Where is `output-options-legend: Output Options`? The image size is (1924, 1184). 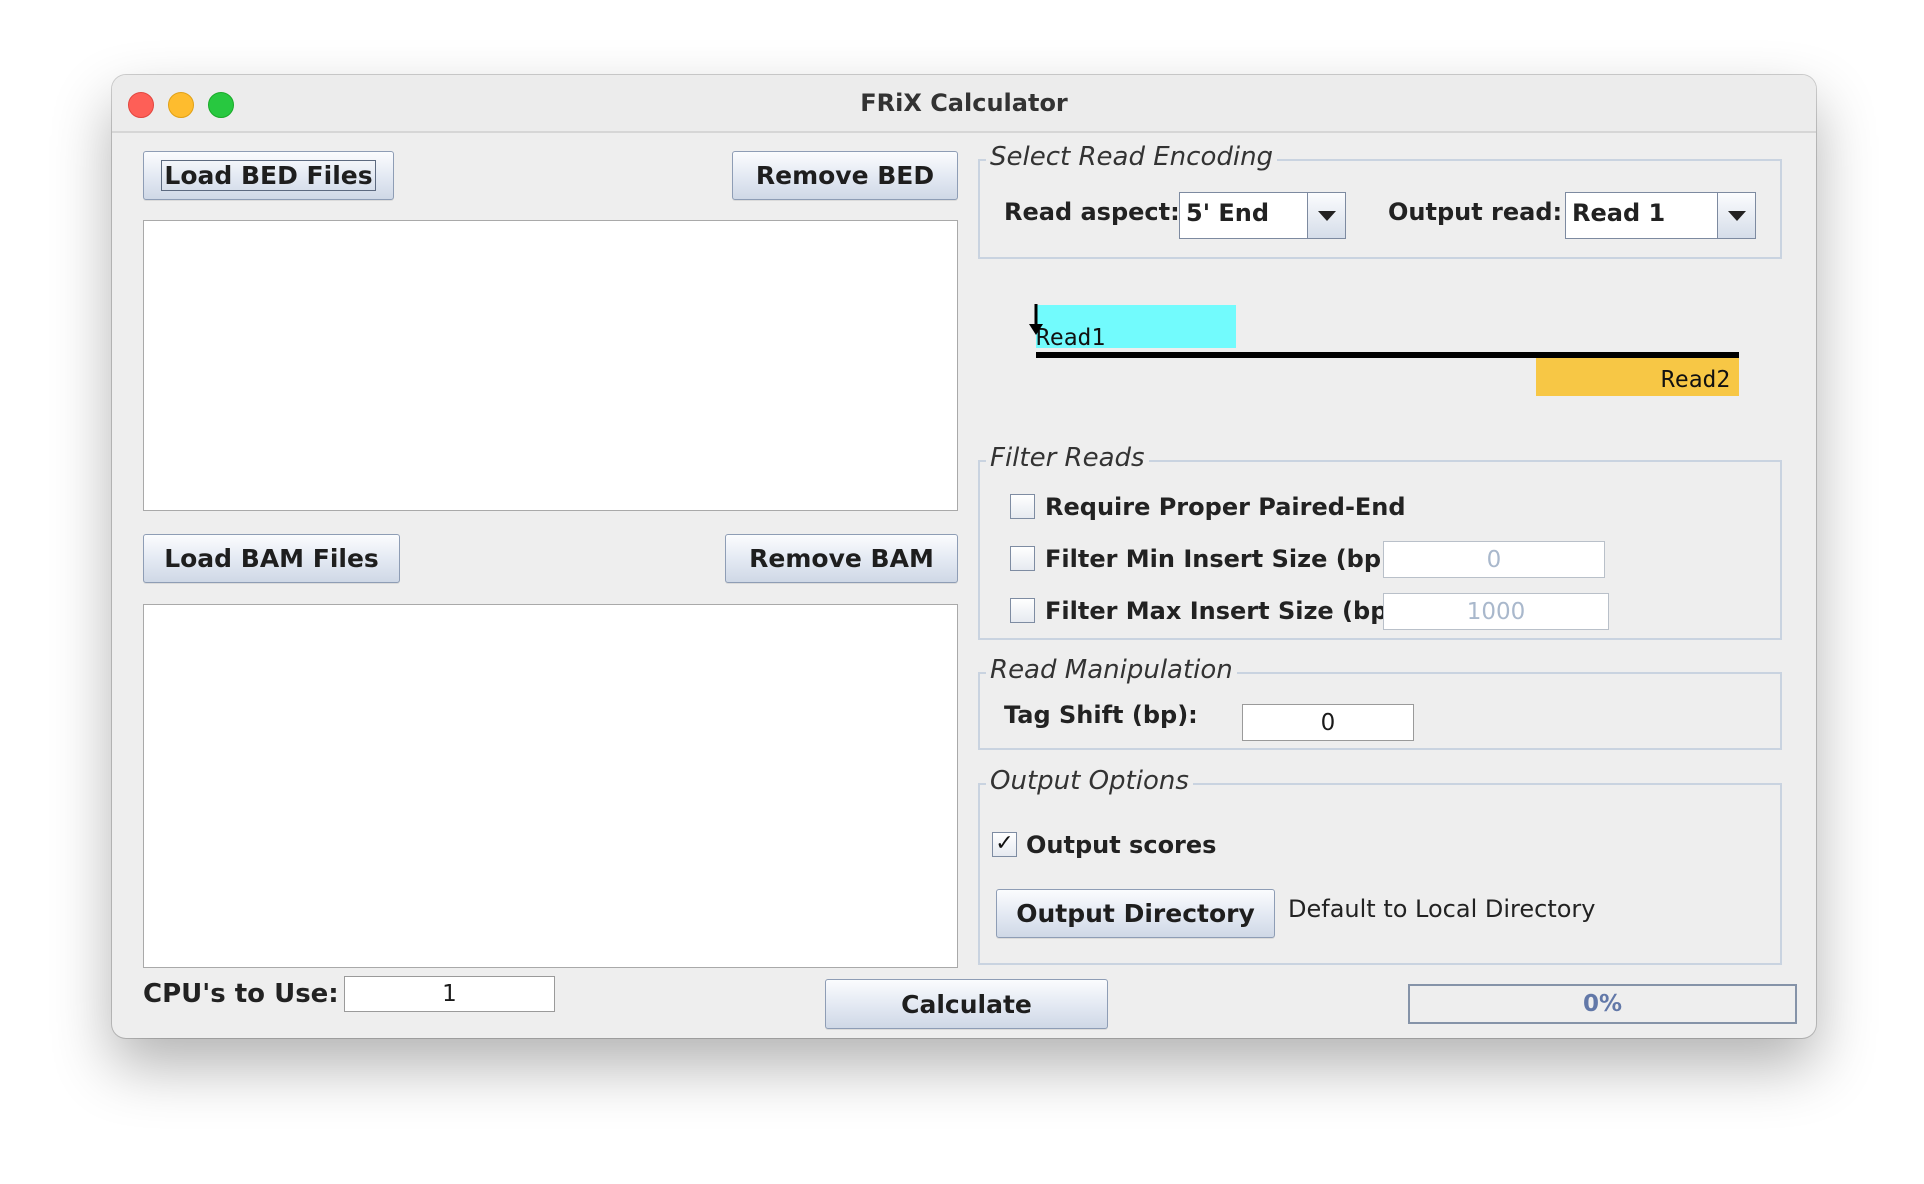
output-options-legend: Output Options is located at coordinates (1089, 781).